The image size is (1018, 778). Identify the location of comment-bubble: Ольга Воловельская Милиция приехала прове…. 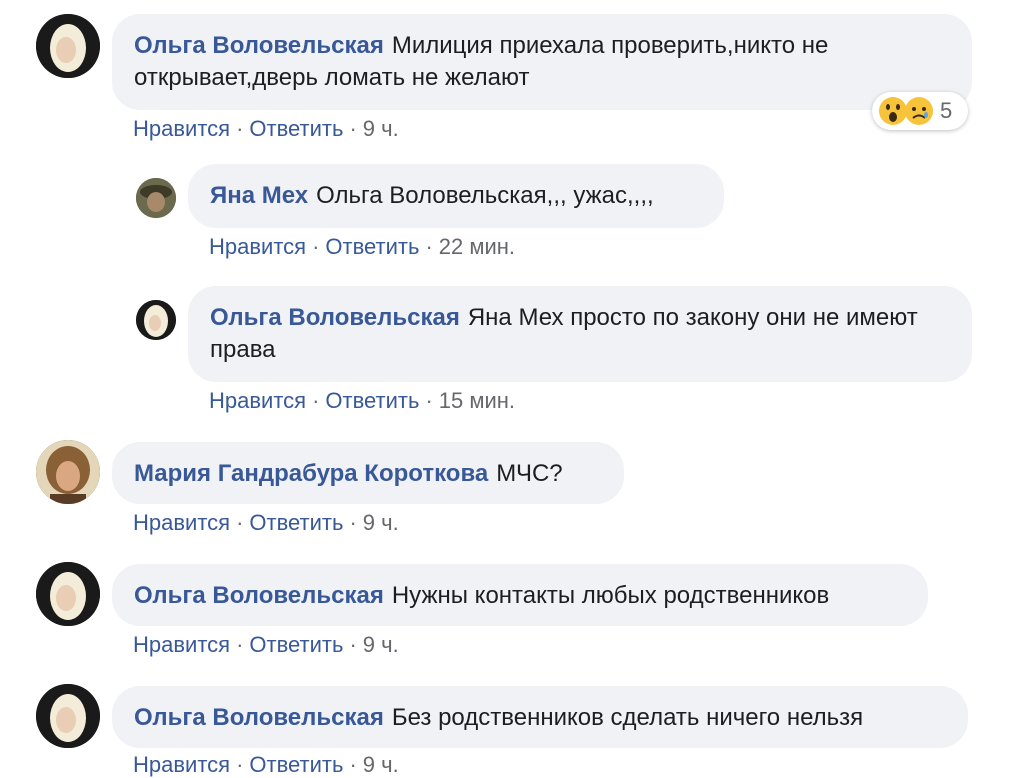
(542, 62).